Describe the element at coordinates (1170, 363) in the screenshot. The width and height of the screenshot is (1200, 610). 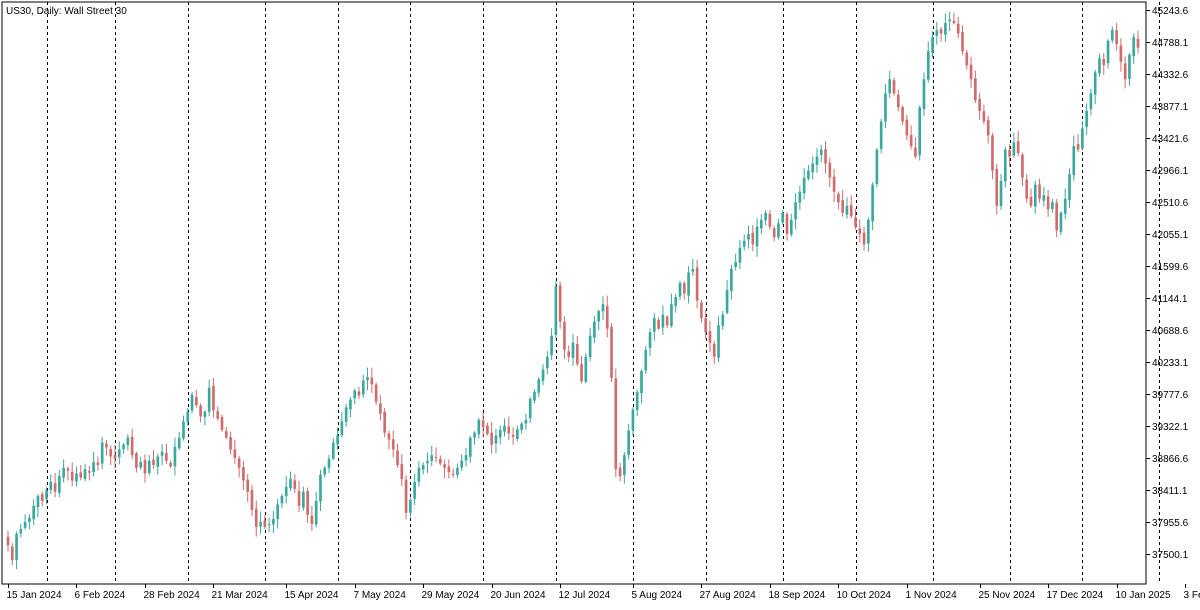
I see `y-tick-label: 40233.1` at that location.